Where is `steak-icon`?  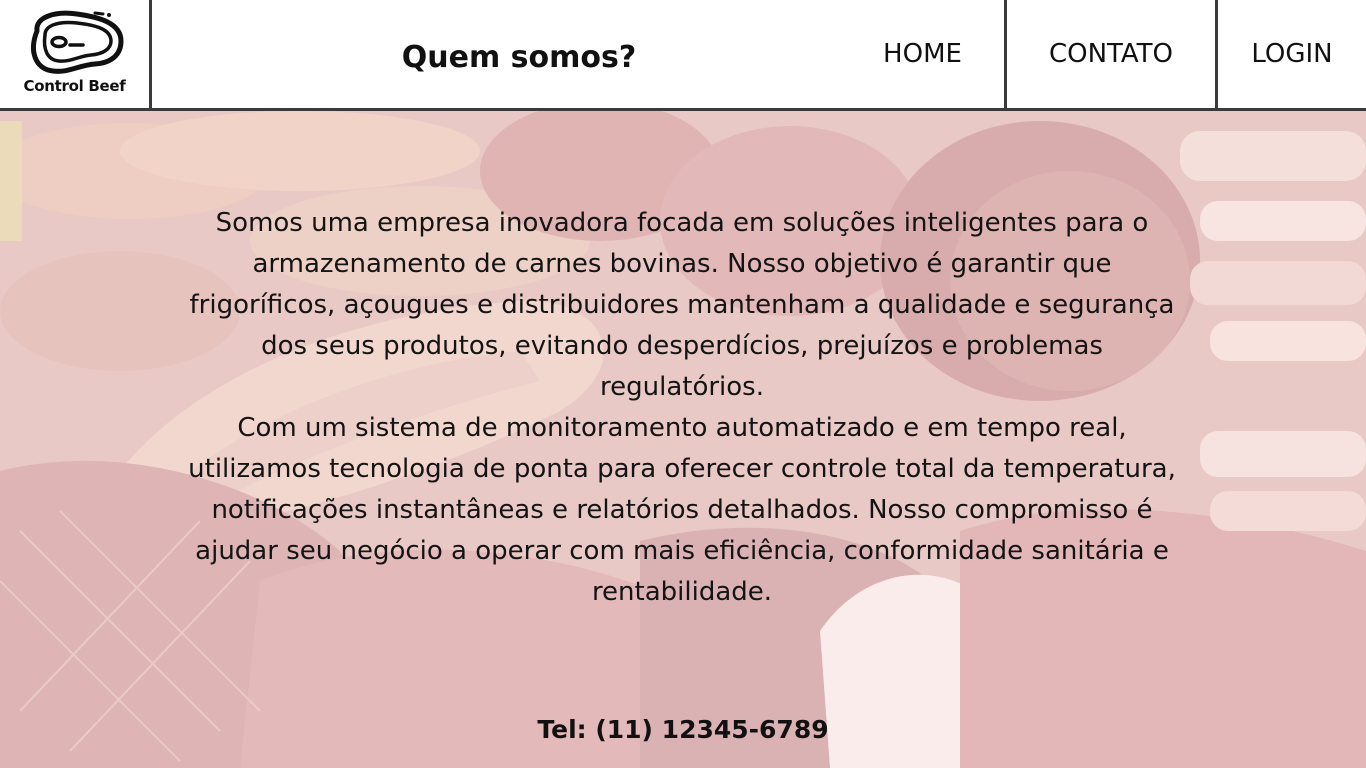 steak-icon is located at coordinates (77, 42).